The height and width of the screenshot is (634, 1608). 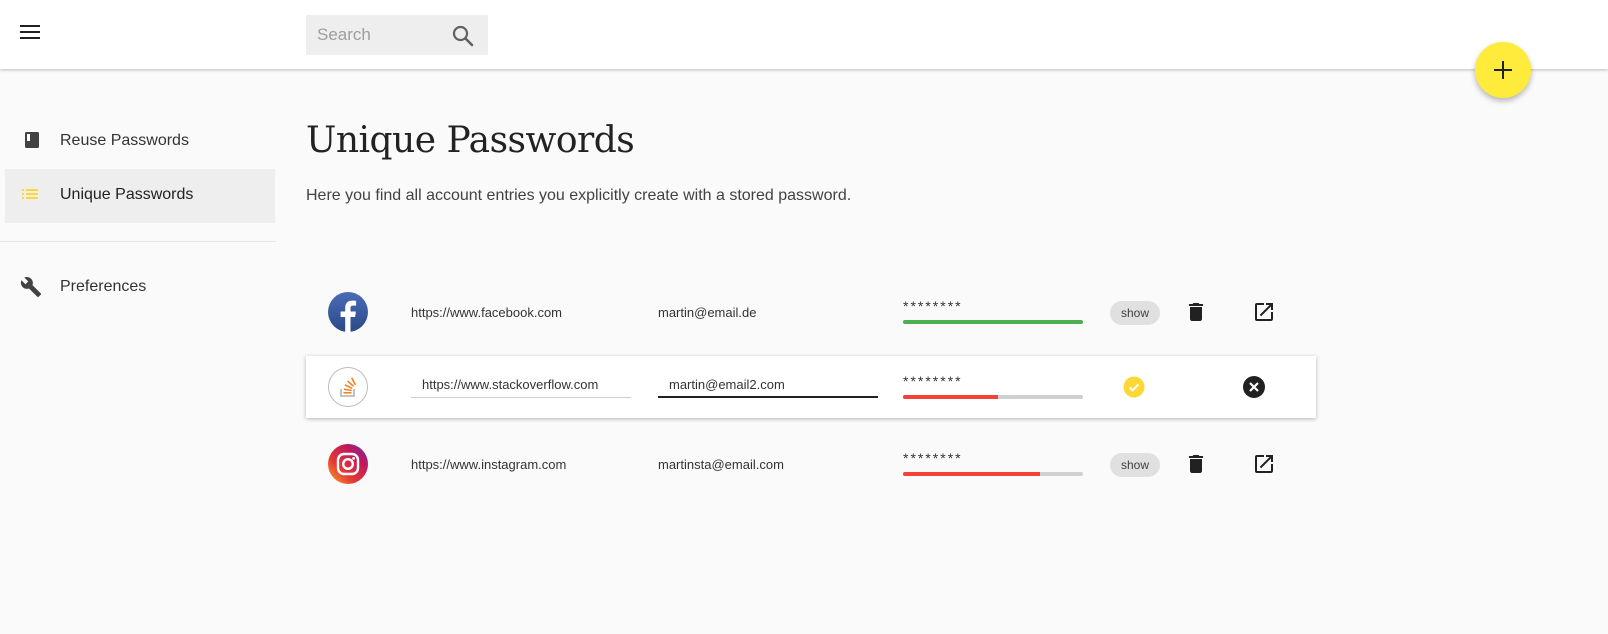 What do you see at coordinates (348, 387) in the screenshot?
I see `stackoverflow-logo` at bounding box center [348, 387].